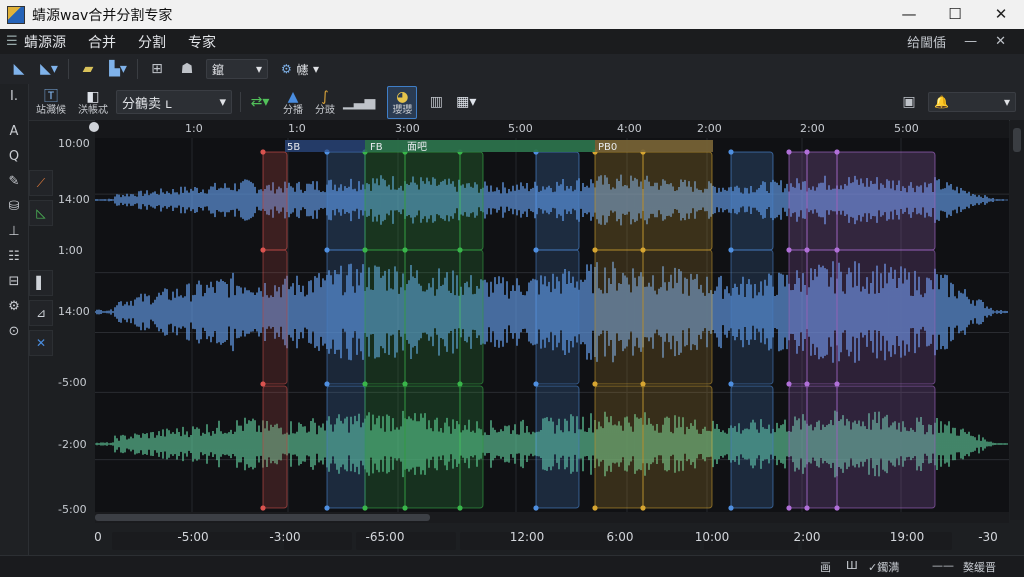 The height and width of the screenshot is (577, 1024). I want to click on list-tool: ⊟, so click(14, 281).